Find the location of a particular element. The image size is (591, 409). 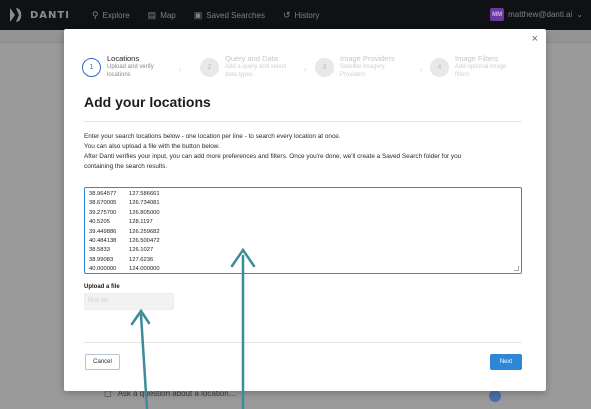

nav-item-explore: ⚲ Explore is located at coordinates (111, 15).